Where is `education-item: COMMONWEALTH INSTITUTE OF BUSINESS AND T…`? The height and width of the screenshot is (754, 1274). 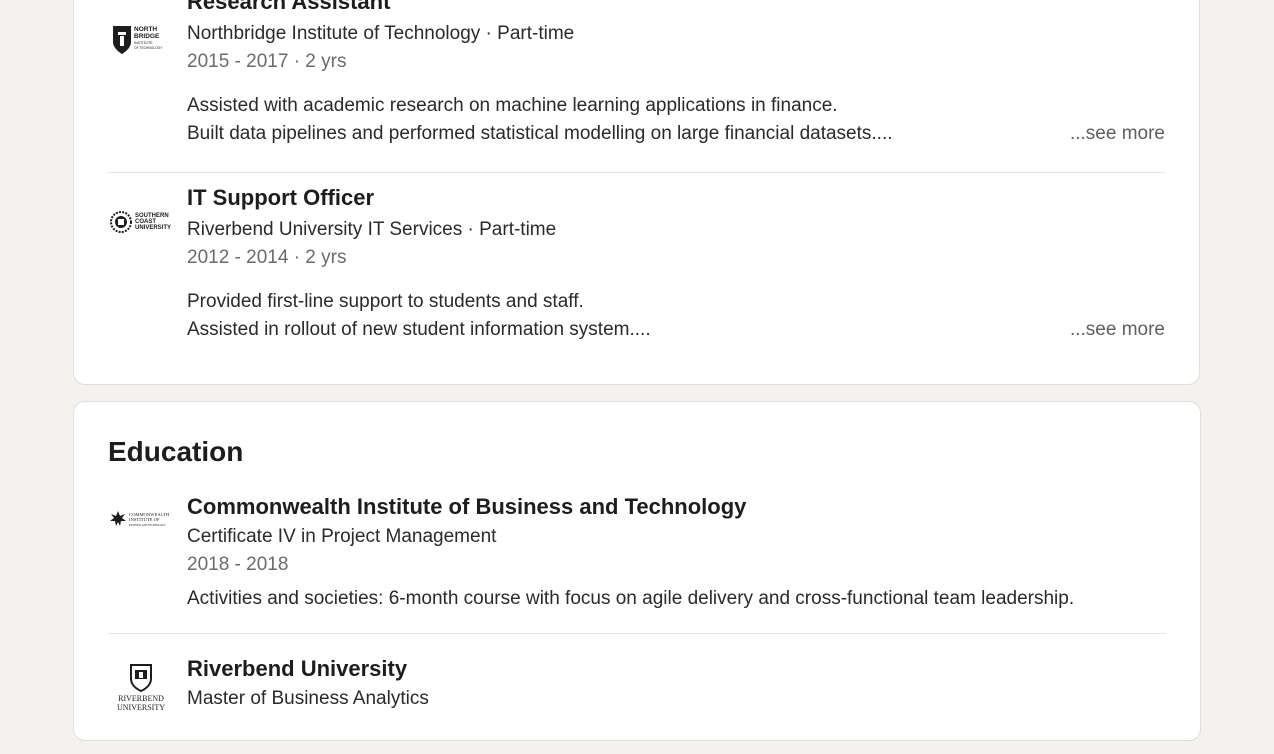
education-item: COMMONWEALTH INSTITUTE OF BUSINESS AND T… is located at coordinates (637, 557).